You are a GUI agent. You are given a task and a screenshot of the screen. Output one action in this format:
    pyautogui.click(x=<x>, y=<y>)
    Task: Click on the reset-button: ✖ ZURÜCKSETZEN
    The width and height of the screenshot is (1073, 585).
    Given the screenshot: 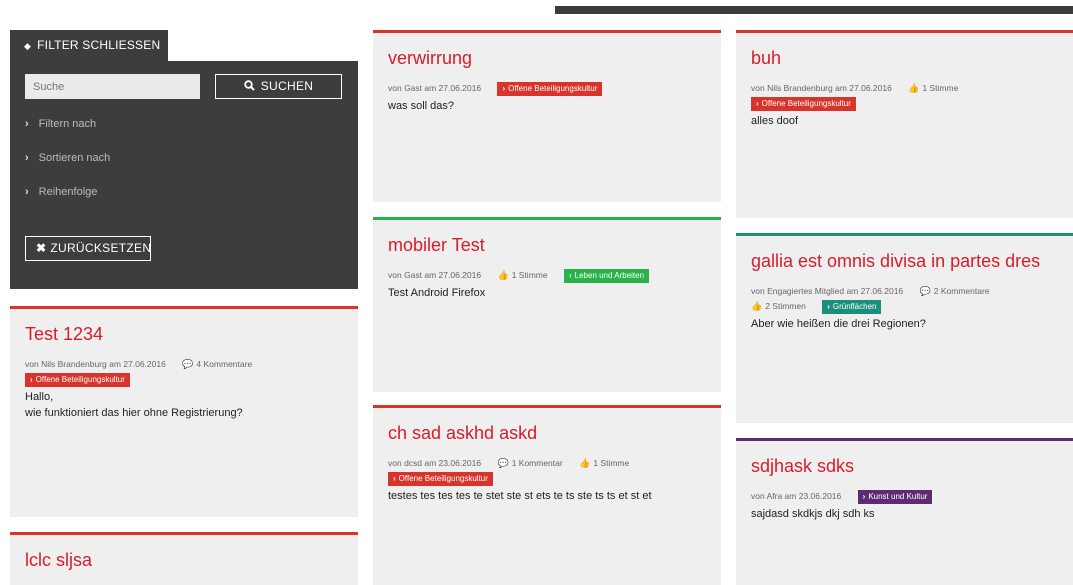 What is the action you would take?
    pyautogui.click(x=88, y=248)
    